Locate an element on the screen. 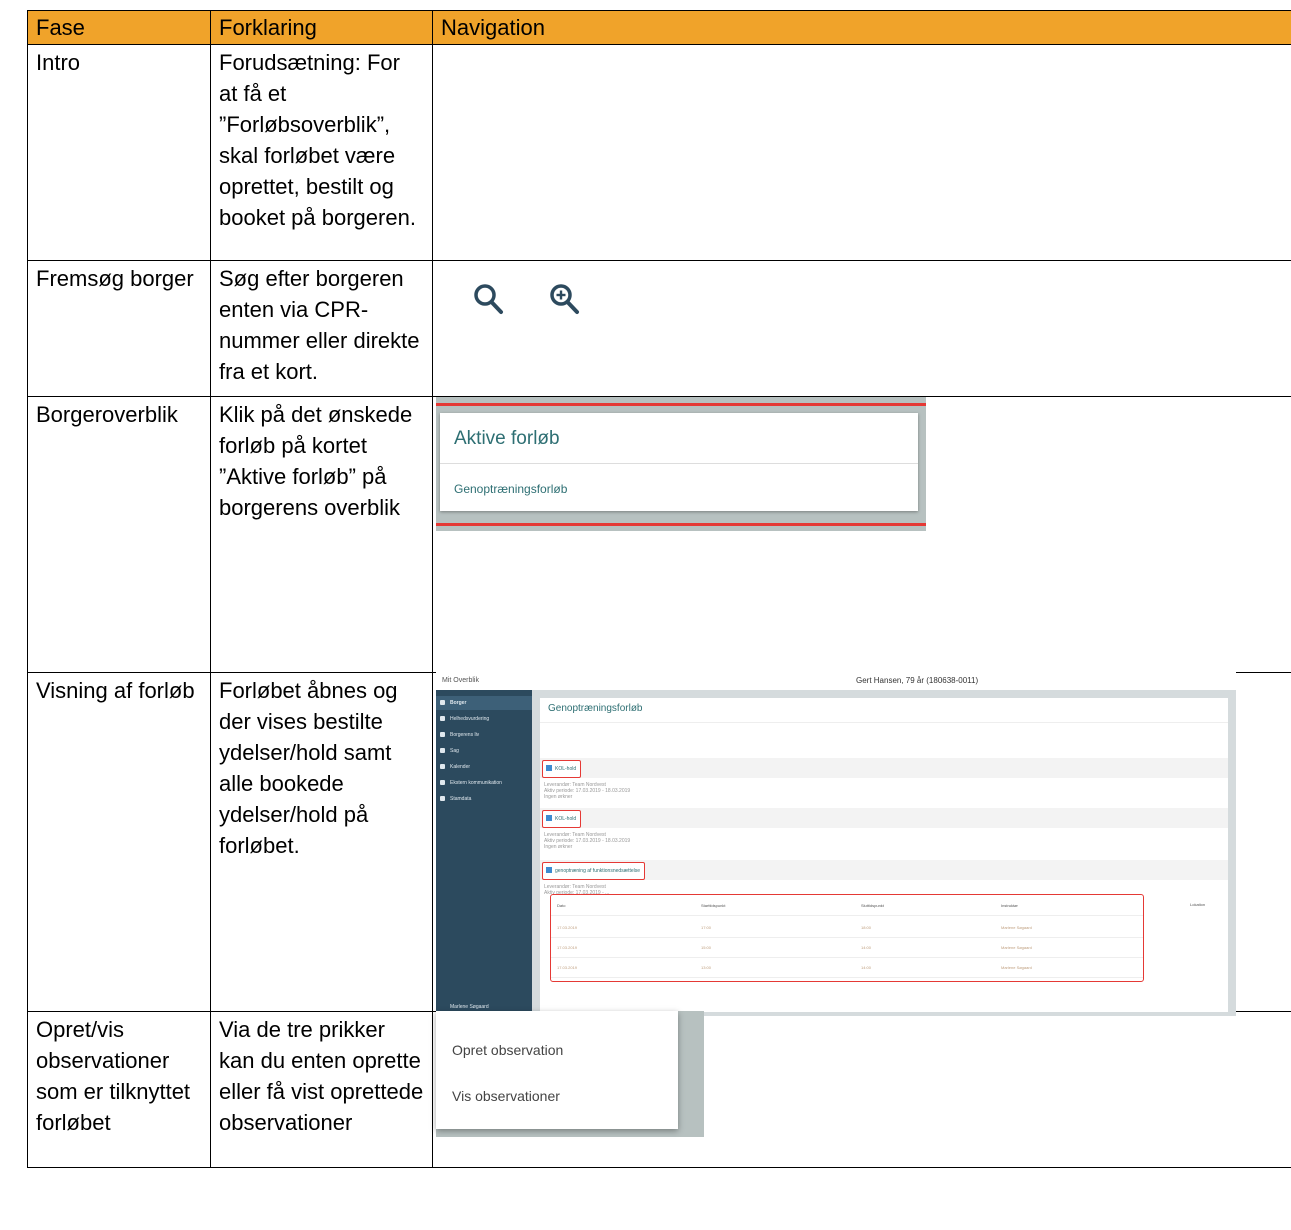 The width and height of the screenshot is (1291, 1230). hold-label: genoptræning af funktionsnedsættelse is located at coordinates (594, 871).